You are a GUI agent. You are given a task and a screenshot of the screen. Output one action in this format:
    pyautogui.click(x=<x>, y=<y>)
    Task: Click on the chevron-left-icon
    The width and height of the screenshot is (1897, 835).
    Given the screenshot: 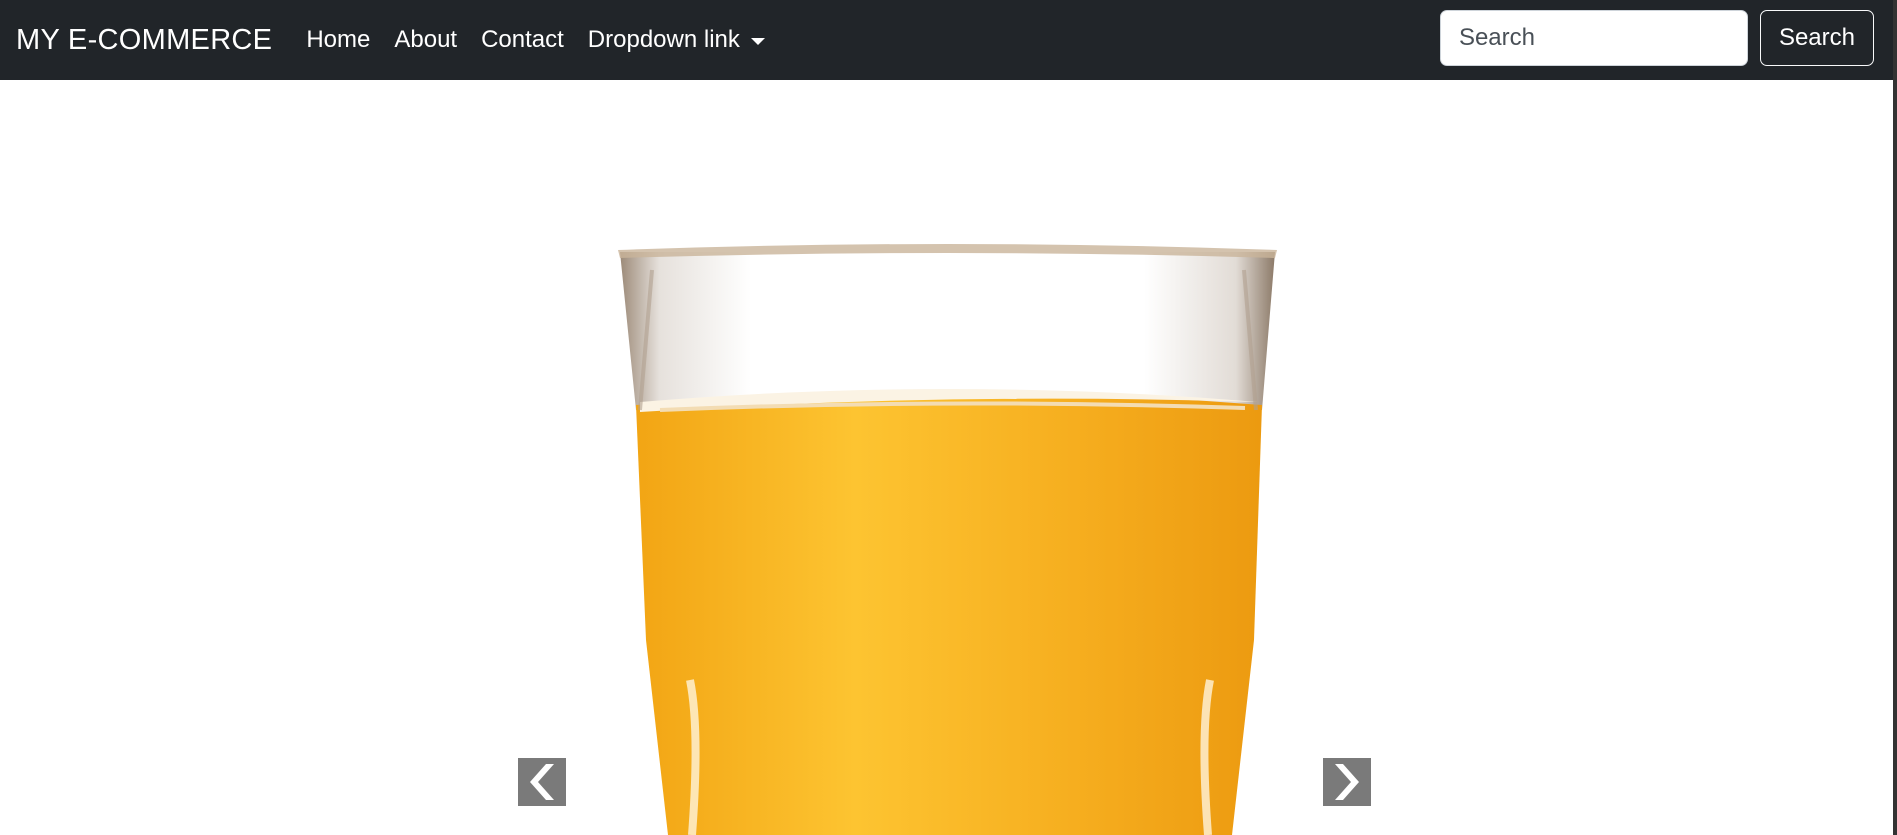 What is the action you would take?
    pyautogui.click(x=542, y=782)
    